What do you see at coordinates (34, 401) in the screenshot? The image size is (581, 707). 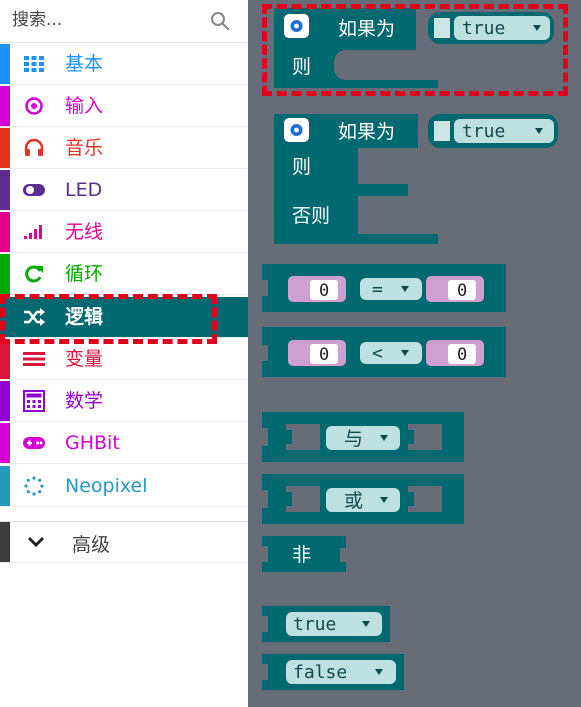 I see `calculator-icon` at bounding box center [34, 401].